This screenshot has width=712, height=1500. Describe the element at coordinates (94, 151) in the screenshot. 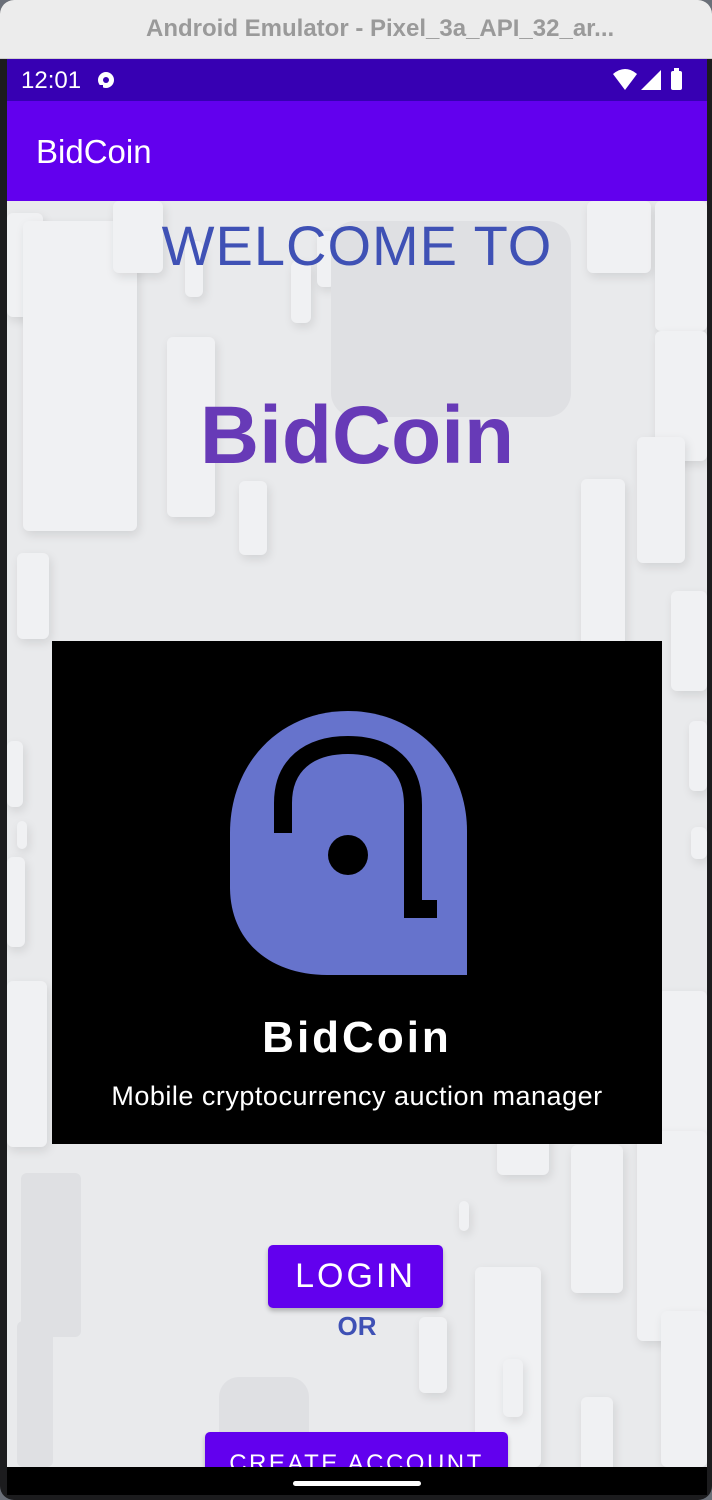

I see `app-bar-title: BidCoin` at that location.